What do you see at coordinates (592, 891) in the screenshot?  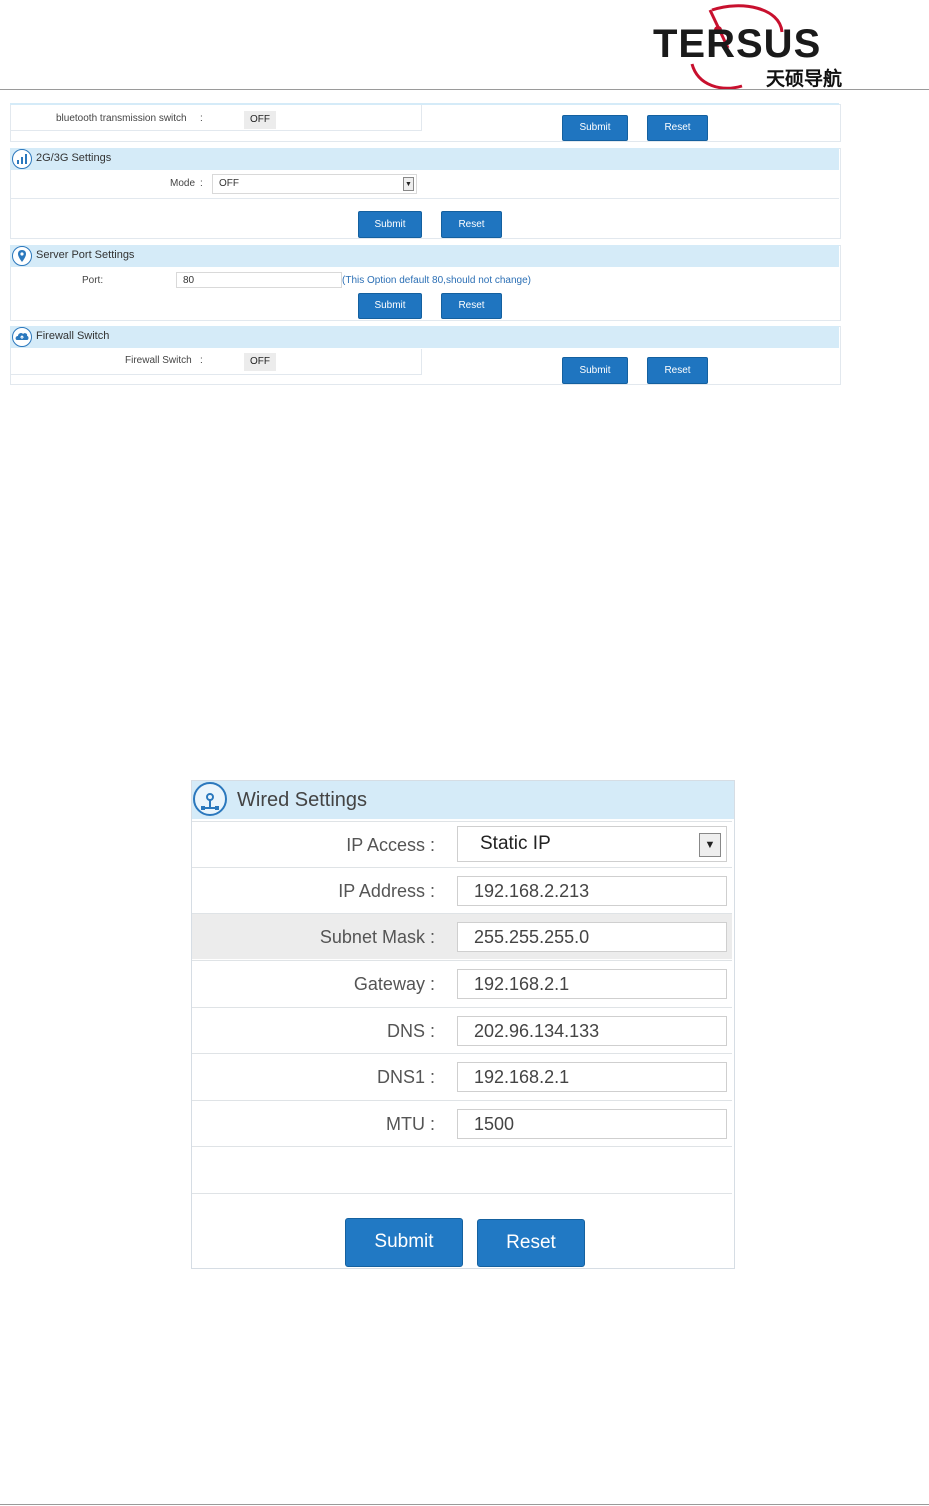 I see `ip-address-input: 192.168.2.213` at bounding box center [592, 891].